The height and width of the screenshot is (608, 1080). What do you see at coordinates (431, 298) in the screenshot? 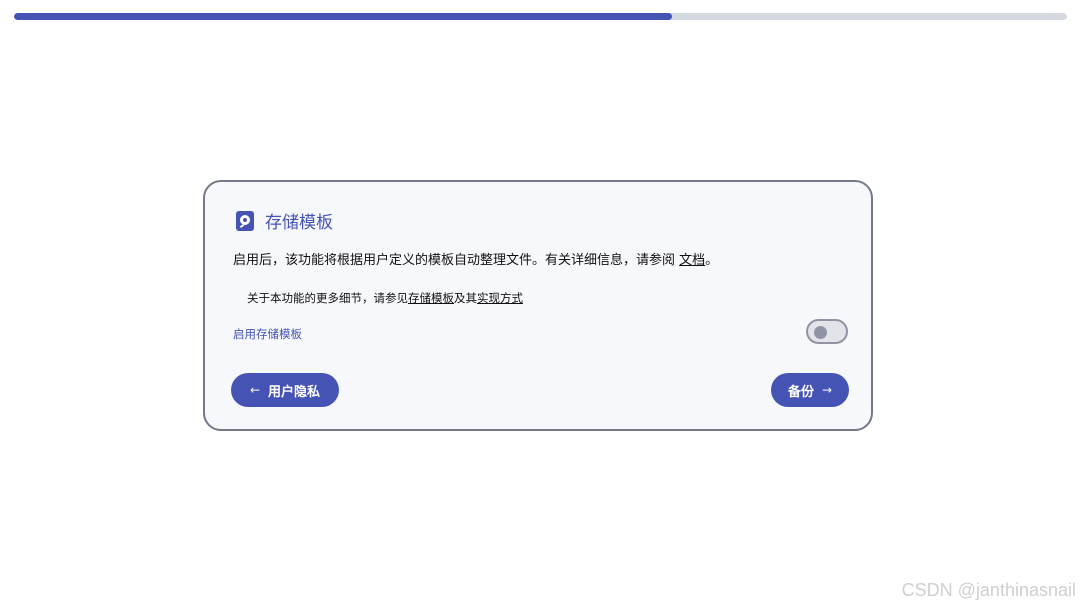
I see `storage-template-link: 存储模板` at bounding box center [431, 298].